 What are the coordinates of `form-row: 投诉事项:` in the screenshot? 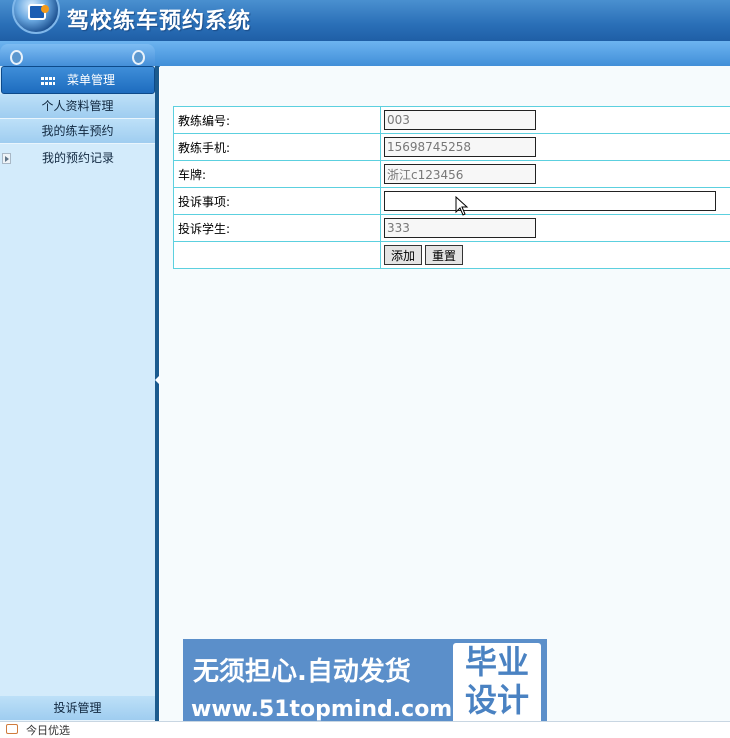 It's located at (452, 201).